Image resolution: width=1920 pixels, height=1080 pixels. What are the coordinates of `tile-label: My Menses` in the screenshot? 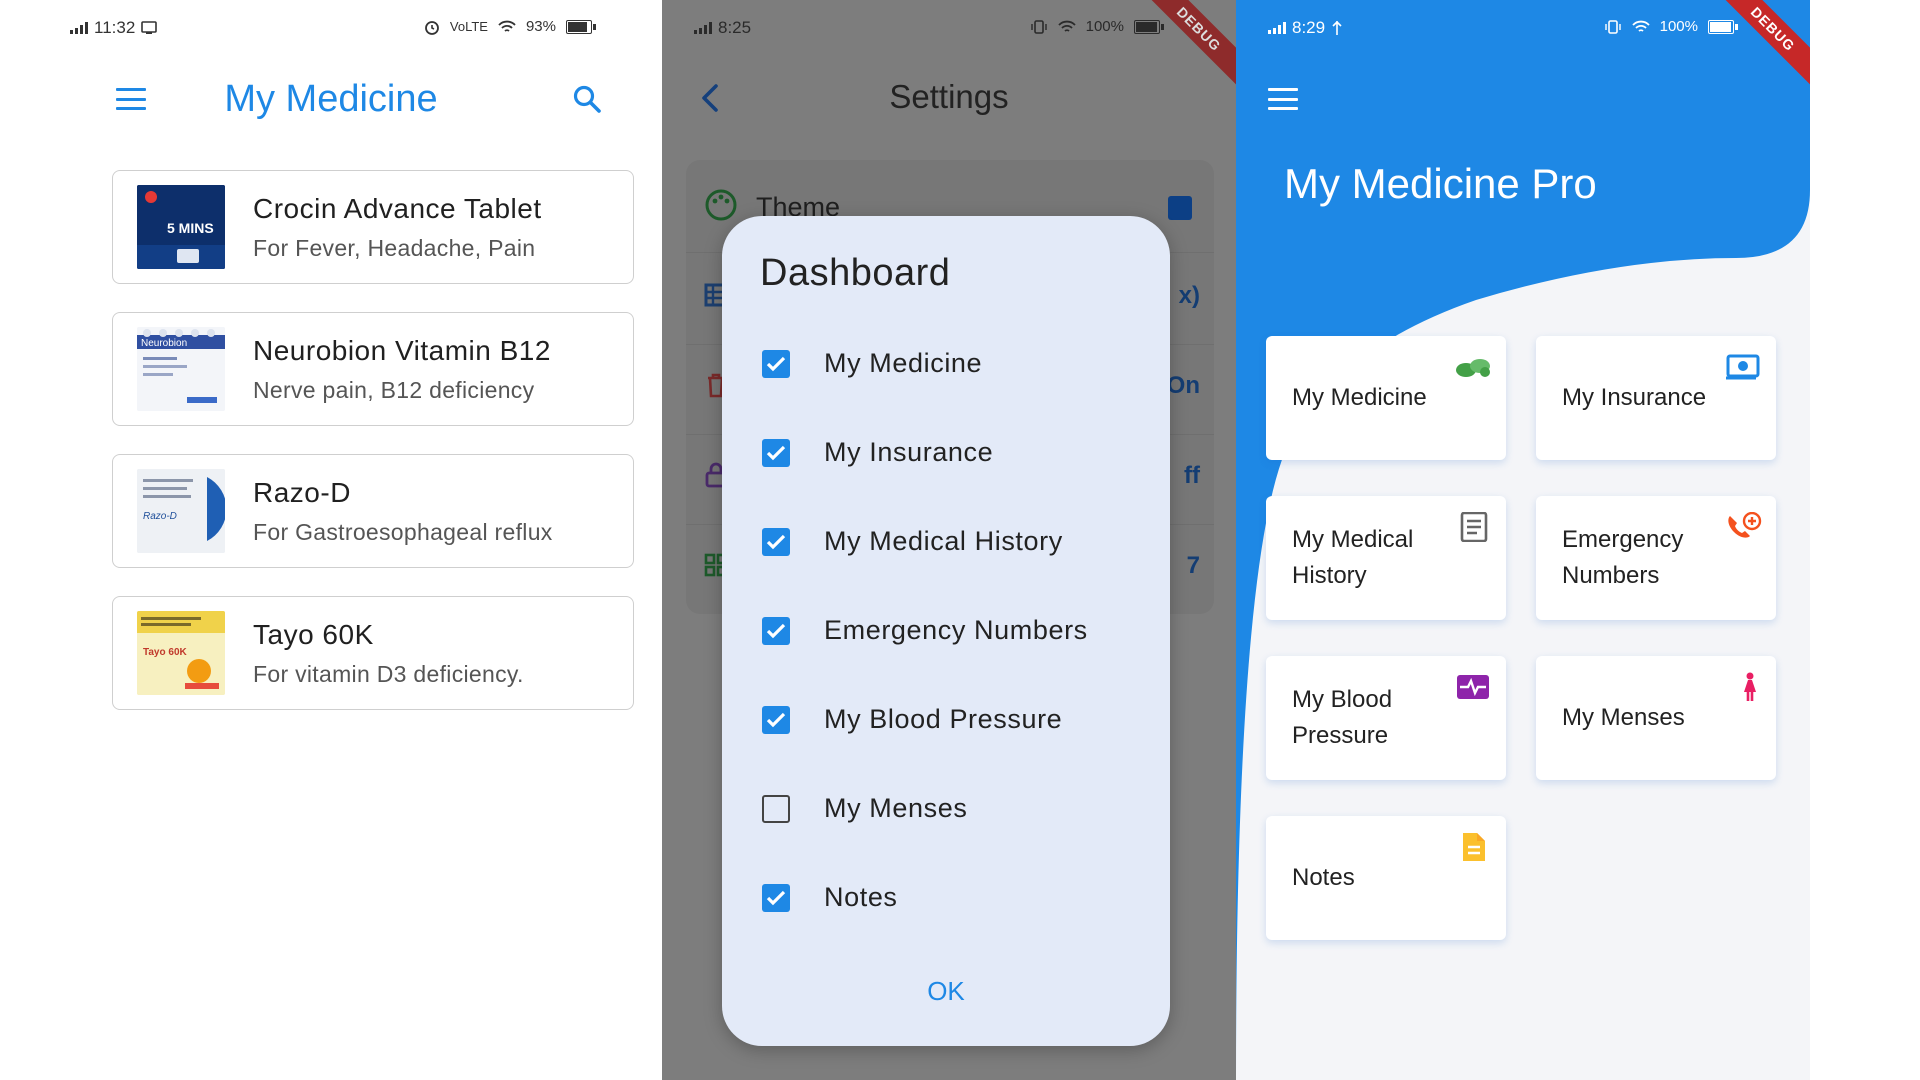 It's located at (1623, 717).